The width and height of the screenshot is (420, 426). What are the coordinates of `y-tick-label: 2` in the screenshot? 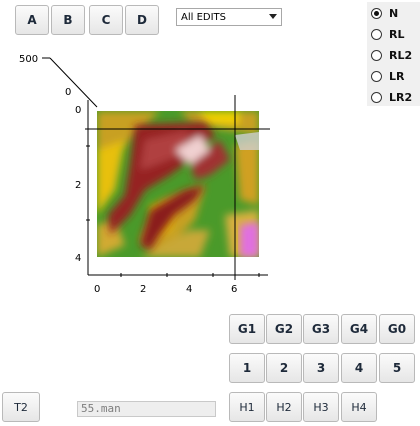 It's located at (78, 185).